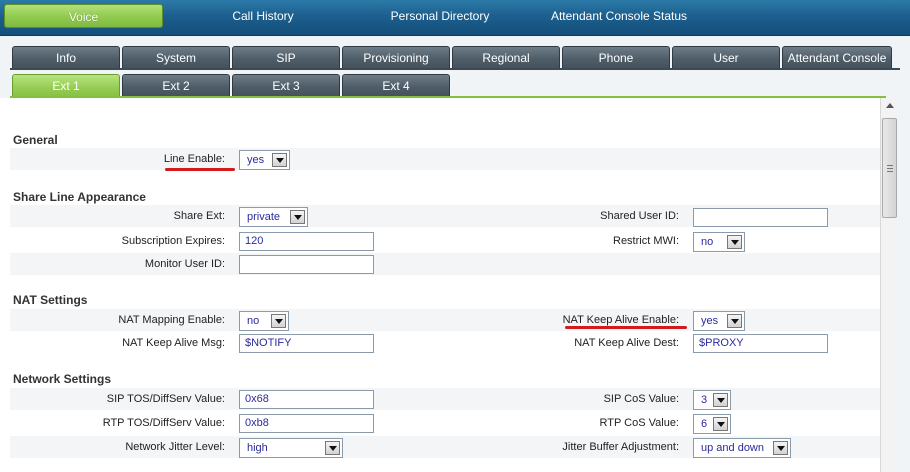 This screenshot has width=910, height=472. I want to click on tab-phone: Phone, so click(616, 57).